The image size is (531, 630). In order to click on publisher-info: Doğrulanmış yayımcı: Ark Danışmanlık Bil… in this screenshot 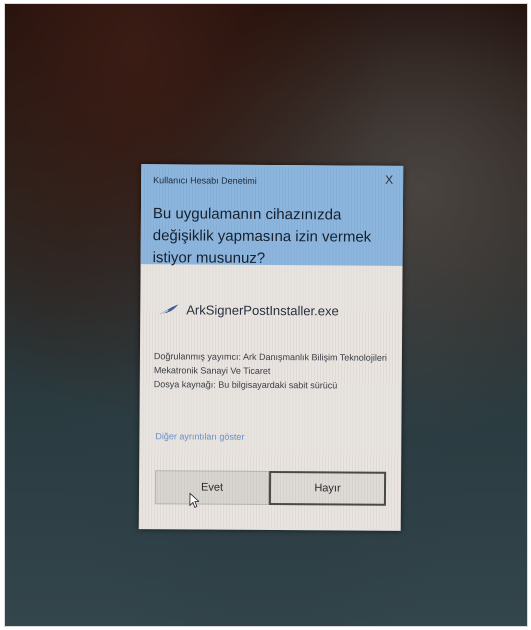, I will do `click(276, 371)`.